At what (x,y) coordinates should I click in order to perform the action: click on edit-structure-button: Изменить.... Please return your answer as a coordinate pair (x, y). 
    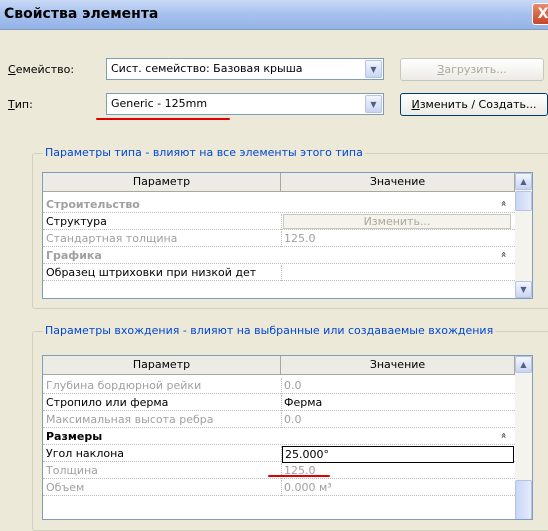
    Looking at the image, I should click on (397, 221).